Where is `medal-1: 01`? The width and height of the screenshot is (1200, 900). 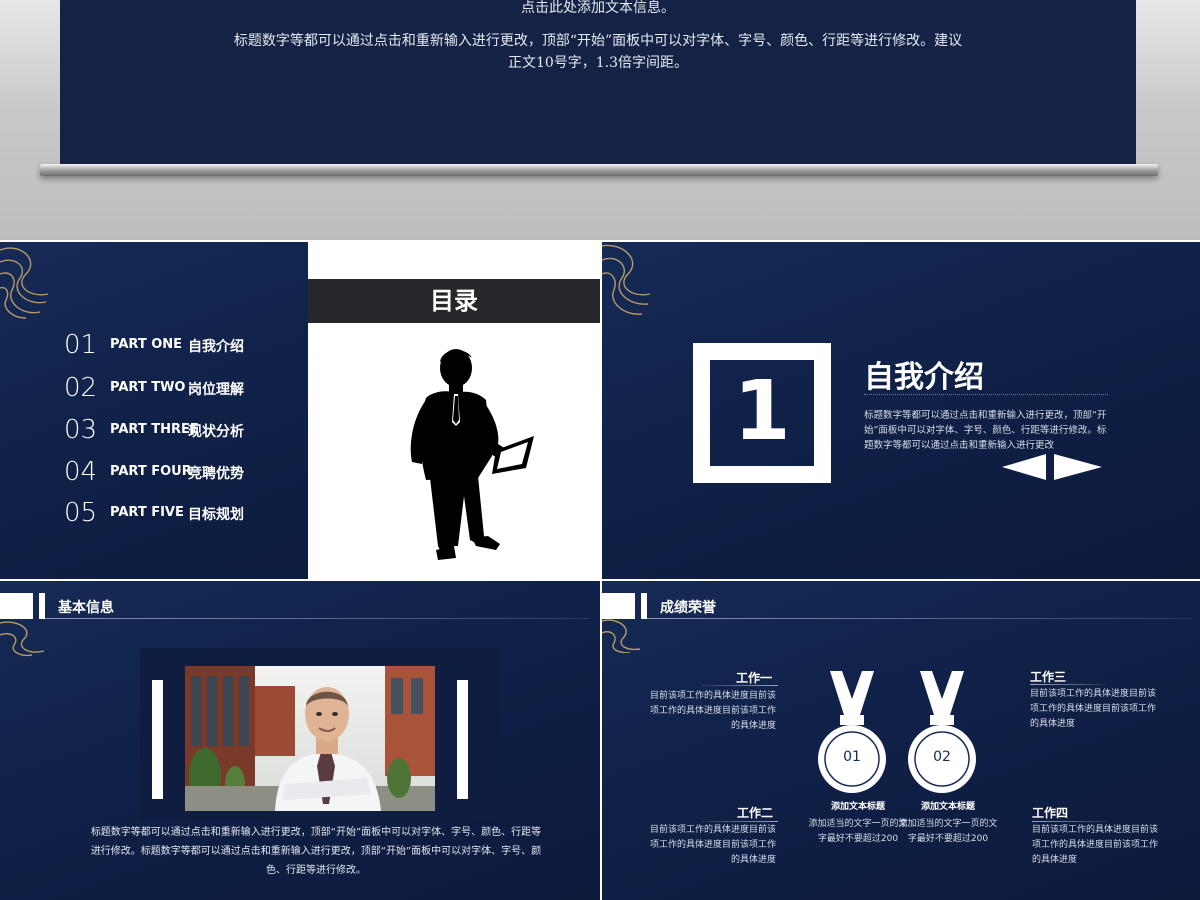 medal-1: 01 is located at coordinates (852, 734).